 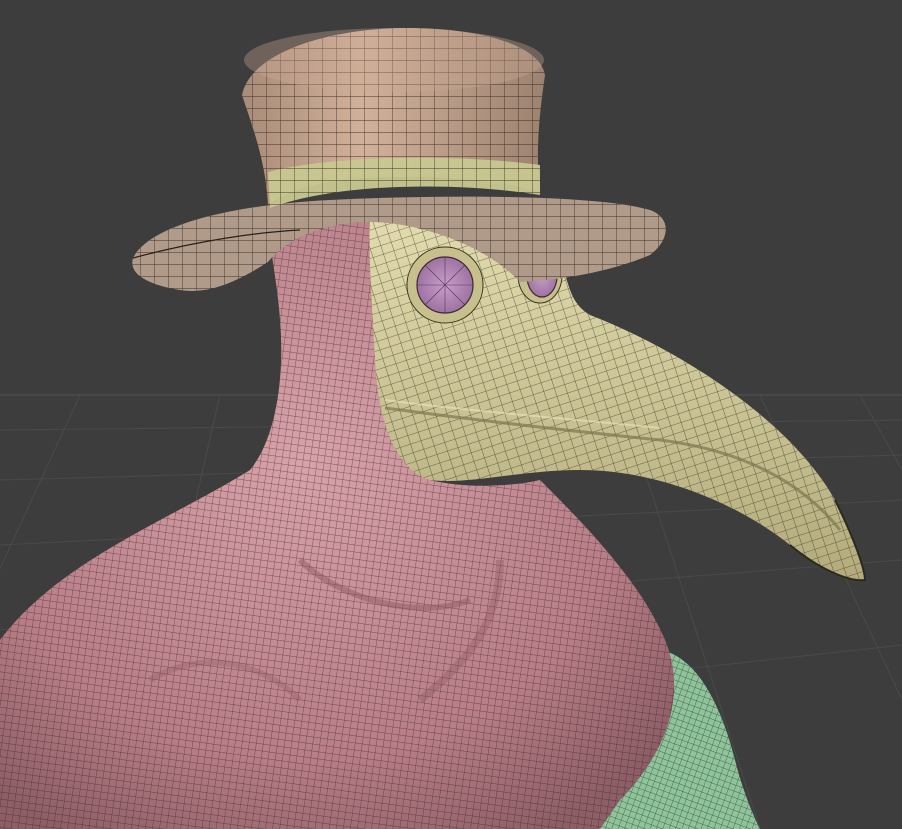 I want to click on eye-lens-left, so click(x=445, y=285).